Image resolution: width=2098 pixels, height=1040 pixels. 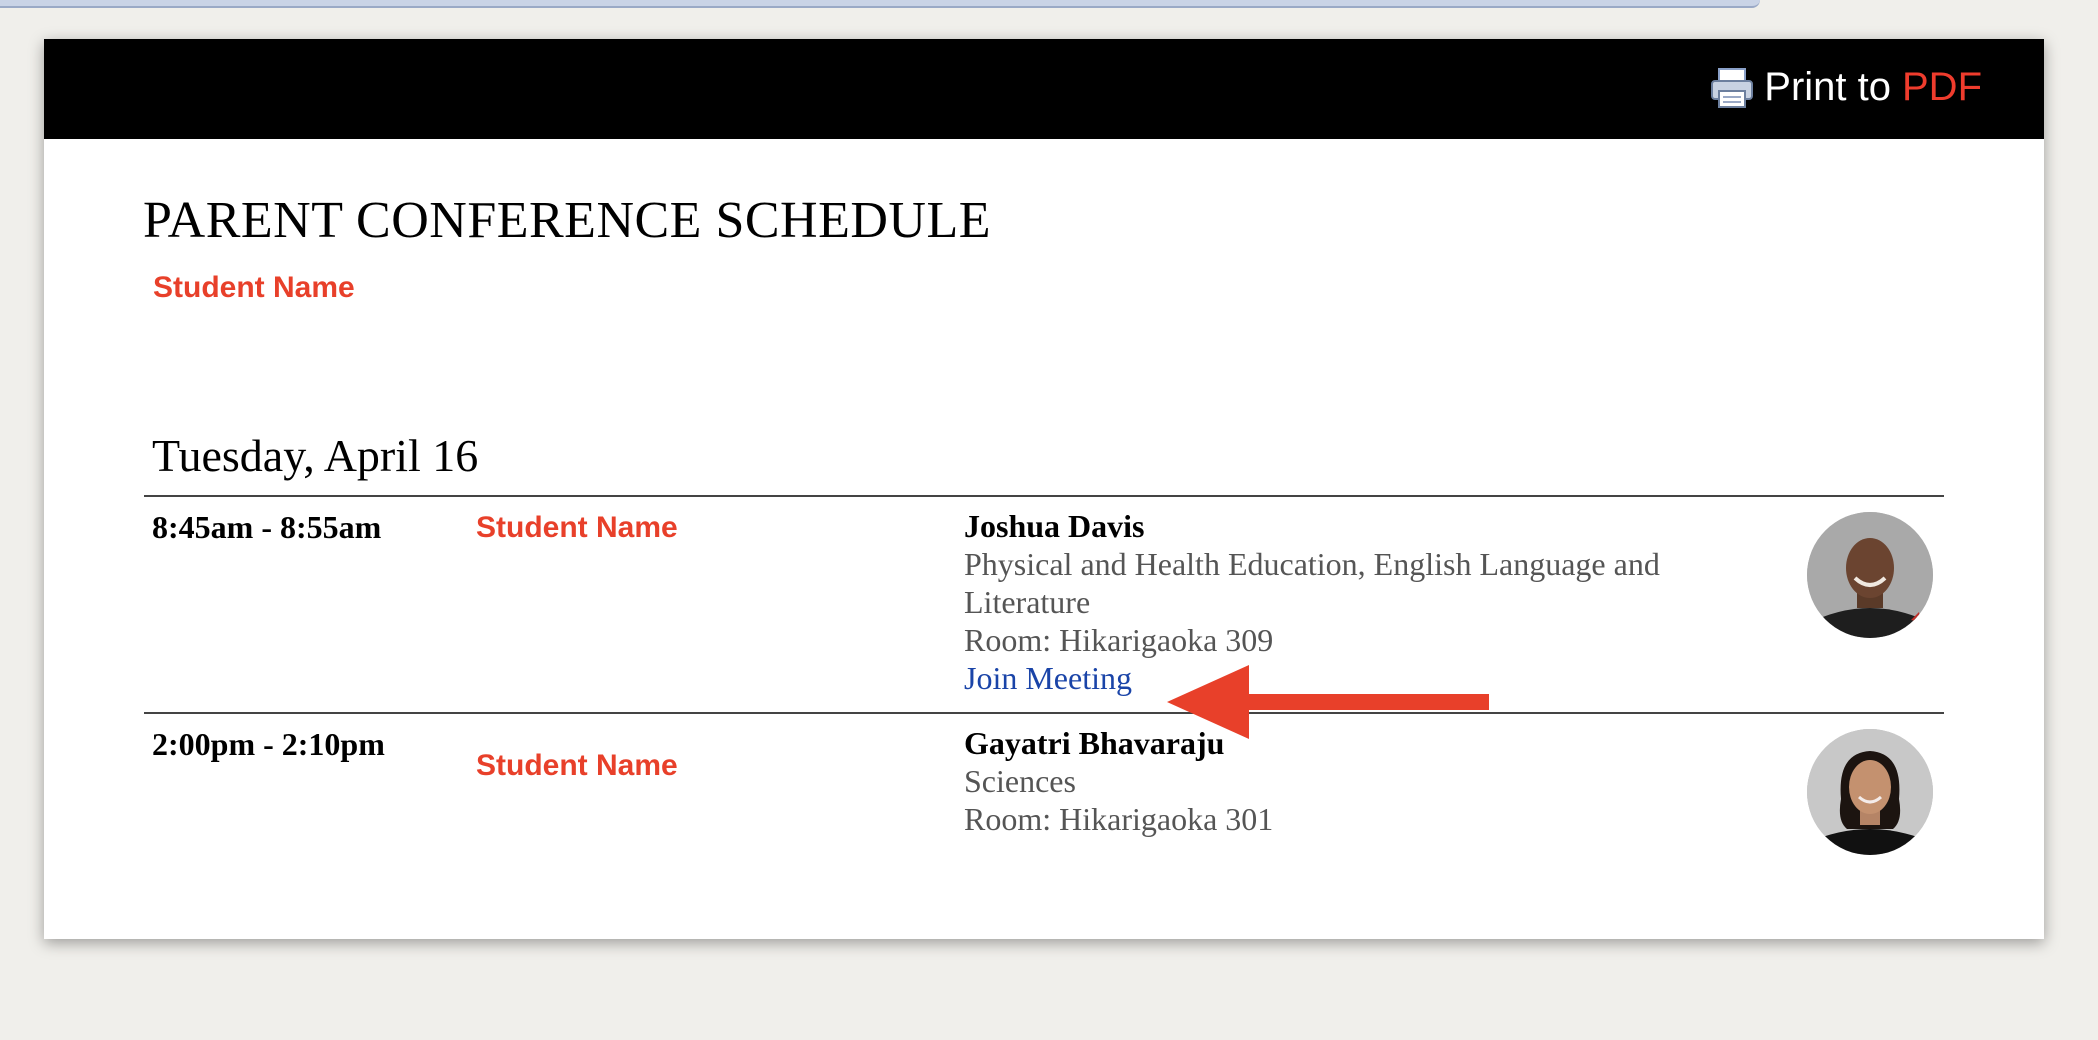 What do you see at coordinates (880, 4) in the screenshot?
I see `browser-top-strip` at bounding box center [880, 4].